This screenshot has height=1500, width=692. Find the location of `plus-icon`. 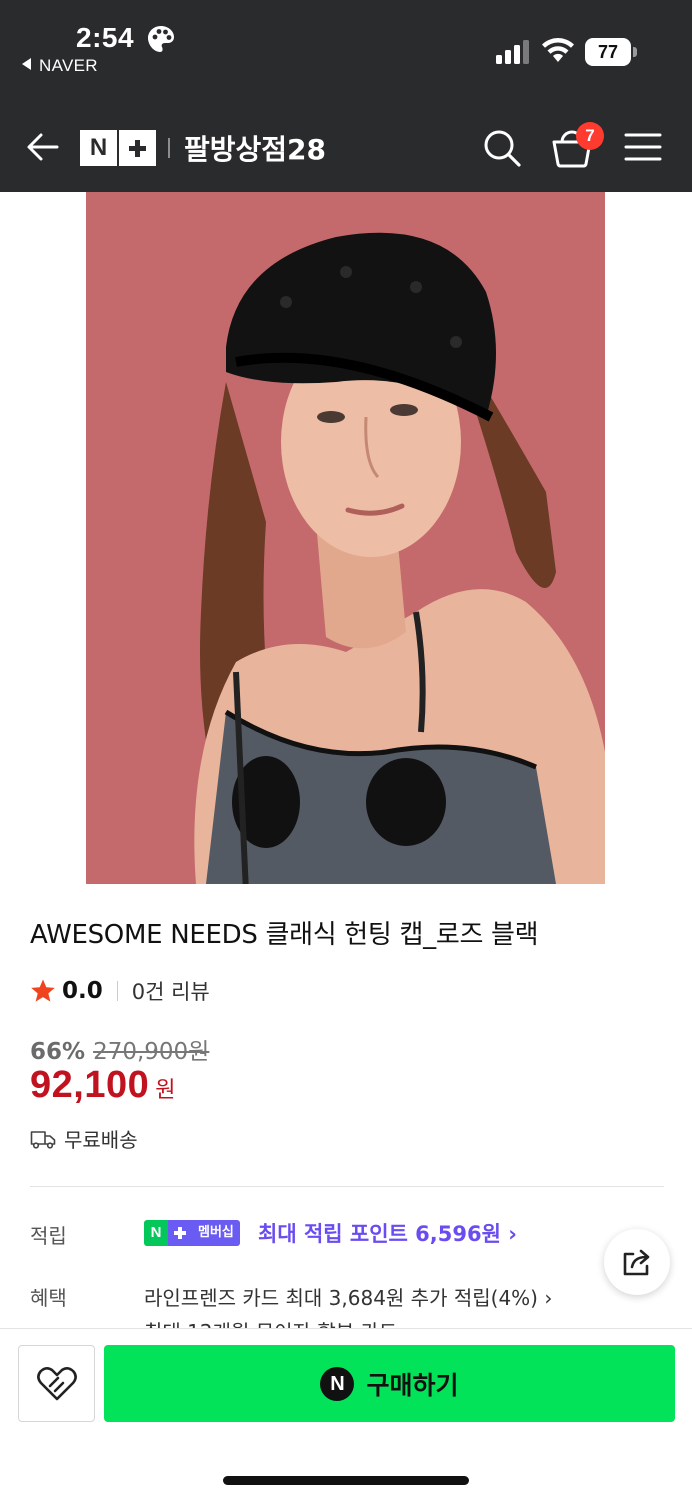

plus-icon is located at coordinates (137, 148).